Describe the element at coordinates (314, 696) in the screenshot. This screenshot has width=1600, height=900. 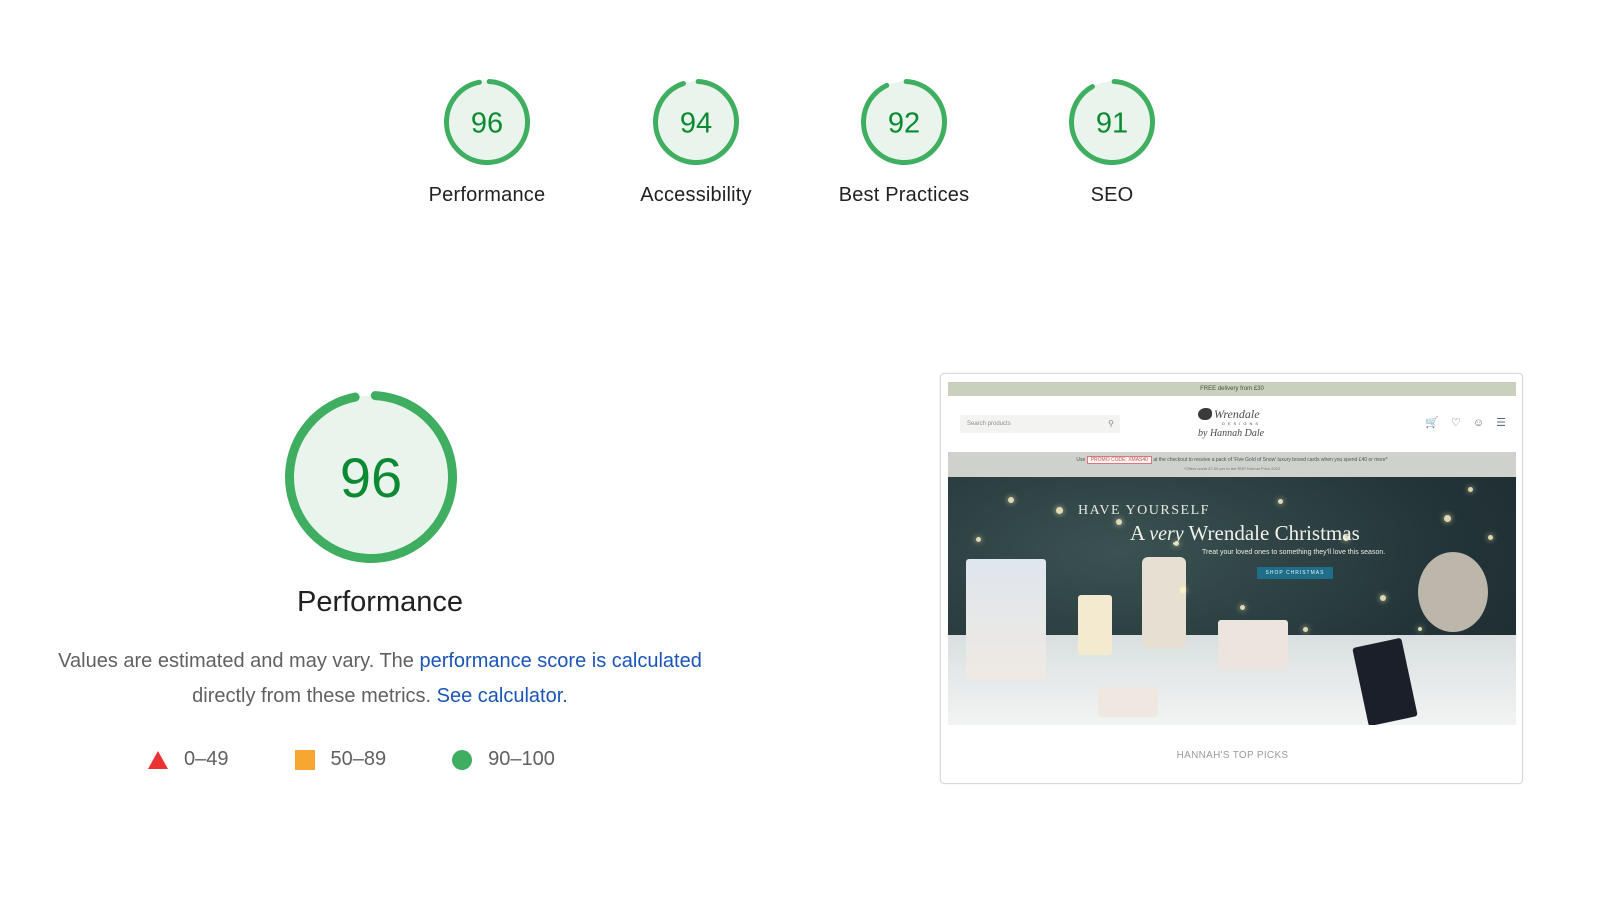
I see `description-text: directly from these metrics.` at that location.